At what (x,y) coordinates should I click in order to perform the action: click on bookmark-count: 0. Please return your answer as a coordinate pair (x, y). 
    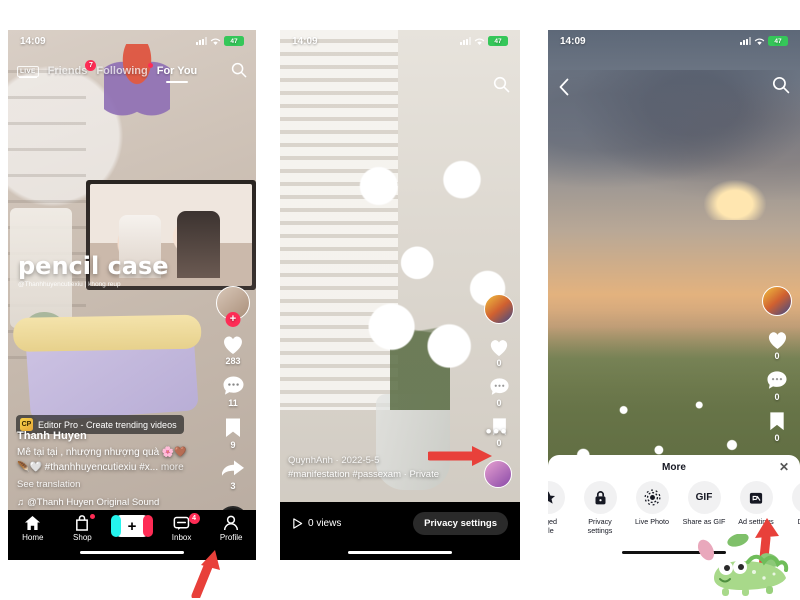
    Looking at the image, I should click on (777, 438).